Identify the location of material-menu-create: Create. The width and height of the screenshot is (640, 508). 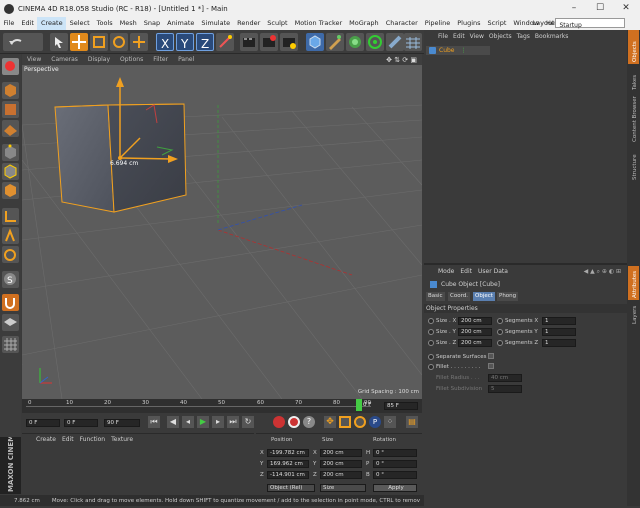
(46, 439).